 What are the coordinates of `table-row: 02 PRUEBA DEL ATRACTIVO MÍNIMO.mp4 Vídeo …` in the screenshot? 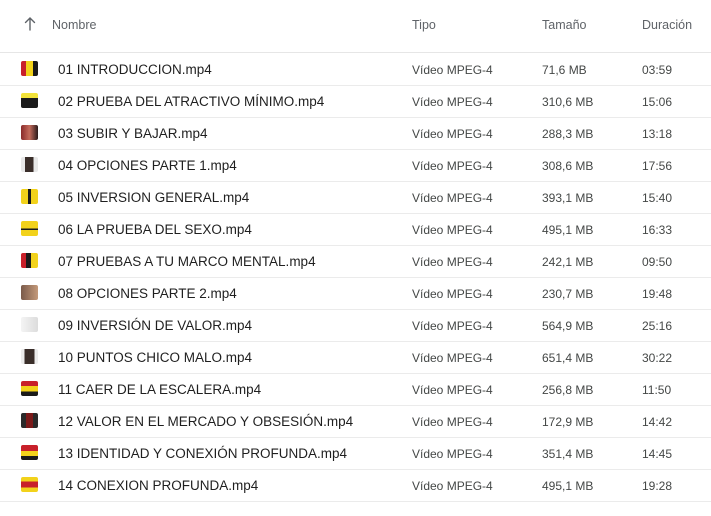 It's located at (355, 101).